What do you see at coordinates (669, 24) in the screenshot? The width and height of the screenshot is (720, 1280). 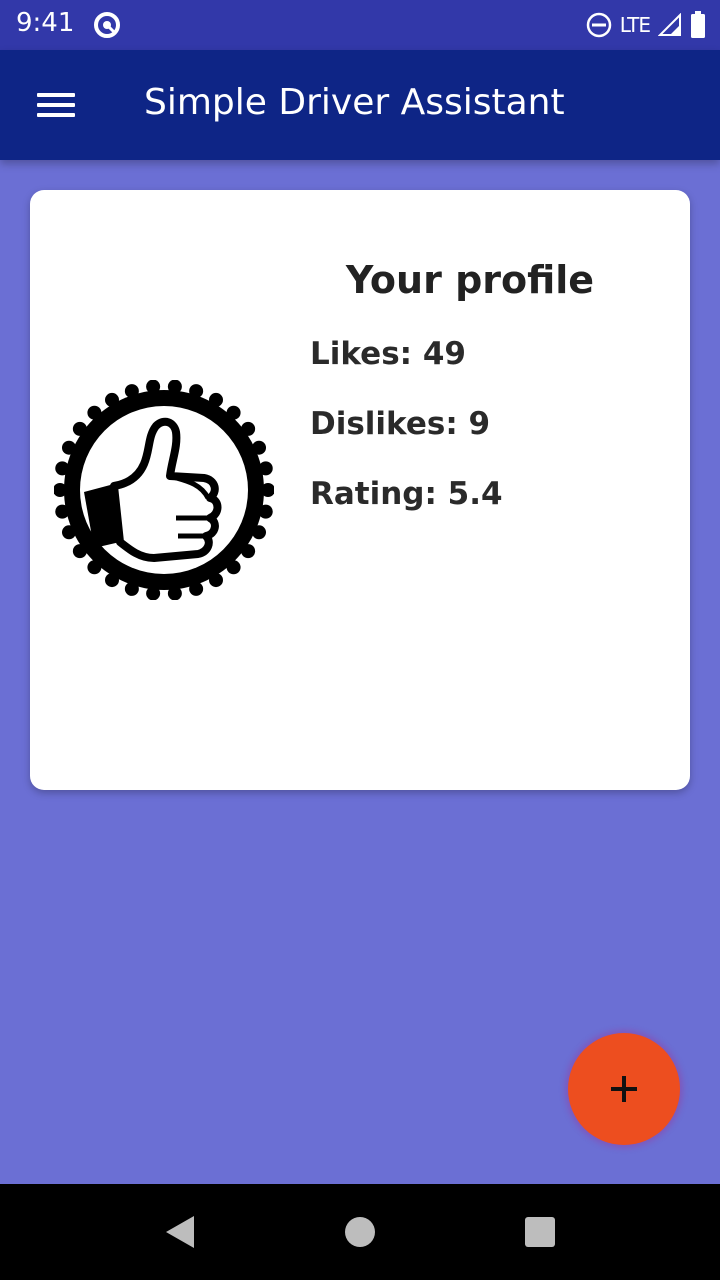 I see `signal-icon` at bounding box center [669, 24].